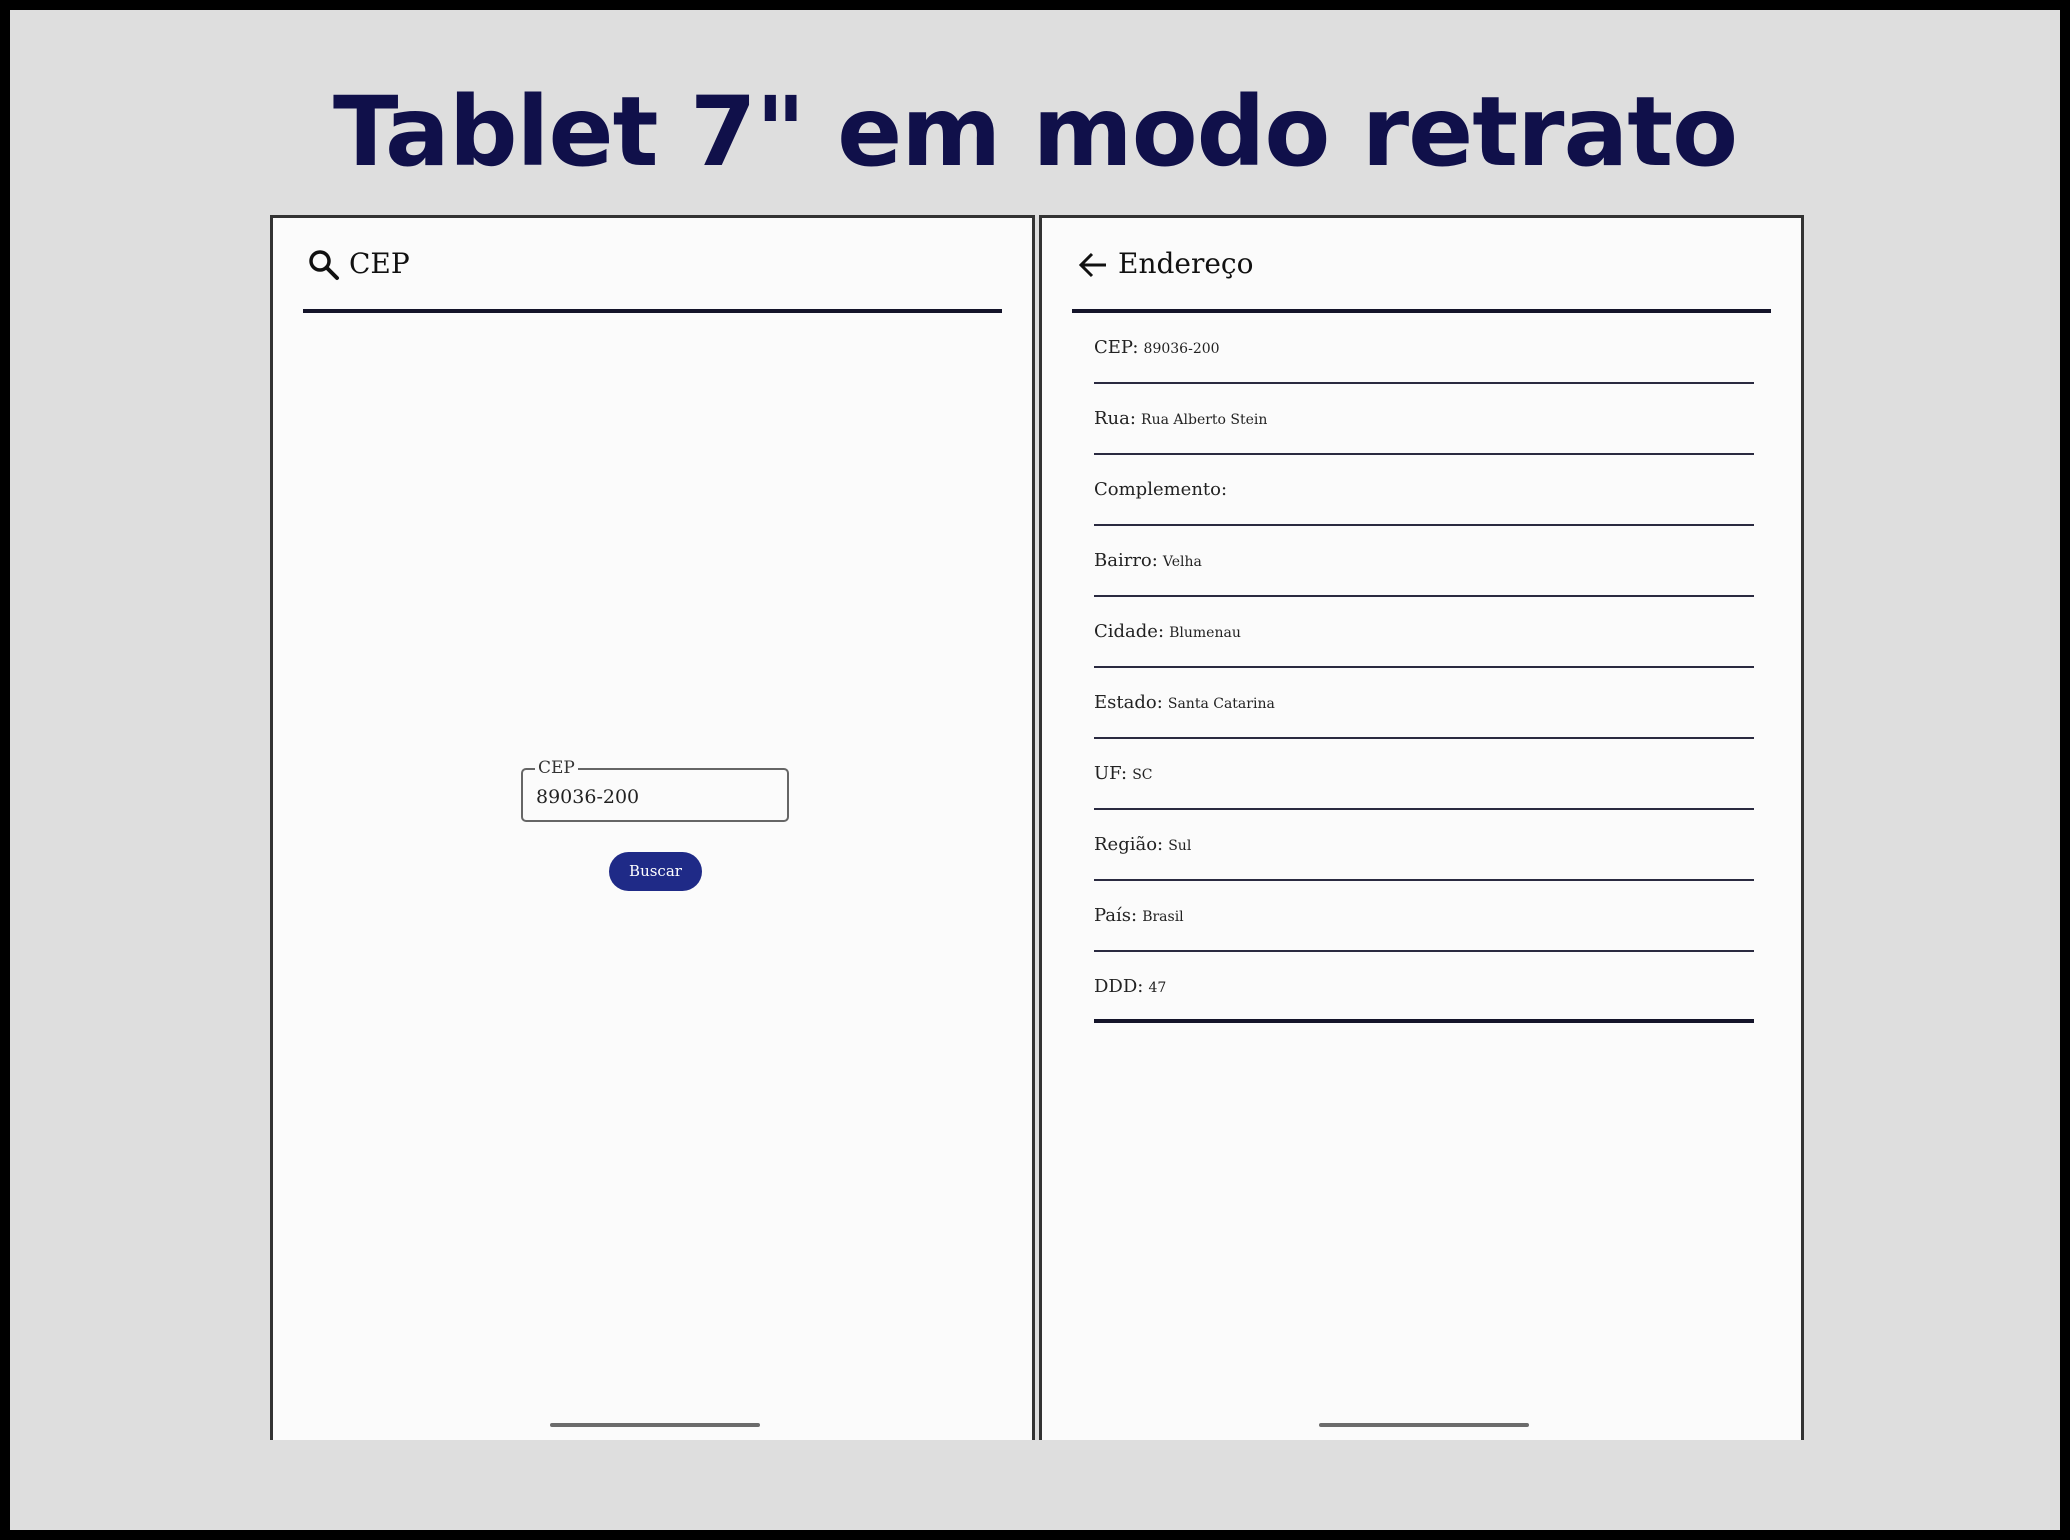 The height and width of the screenshot is (1540, 2070). Describe the element at coordinates (1142, 775) in the screenshot. I see `row-value: SC` at that location.